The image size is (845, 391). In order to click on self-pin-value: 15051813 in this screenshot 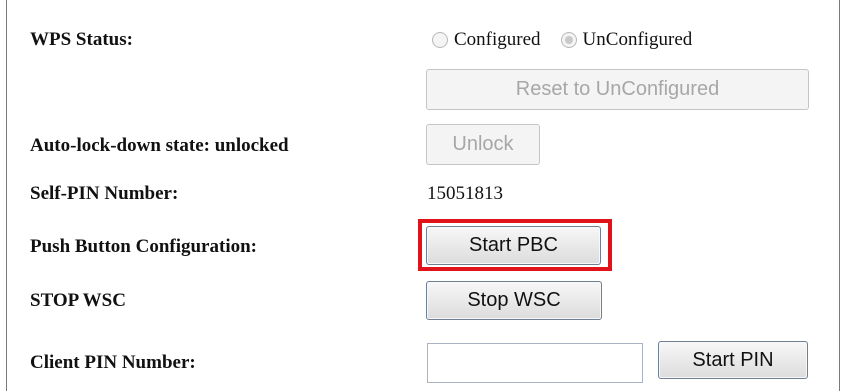, I will do `click(465, 193)`.